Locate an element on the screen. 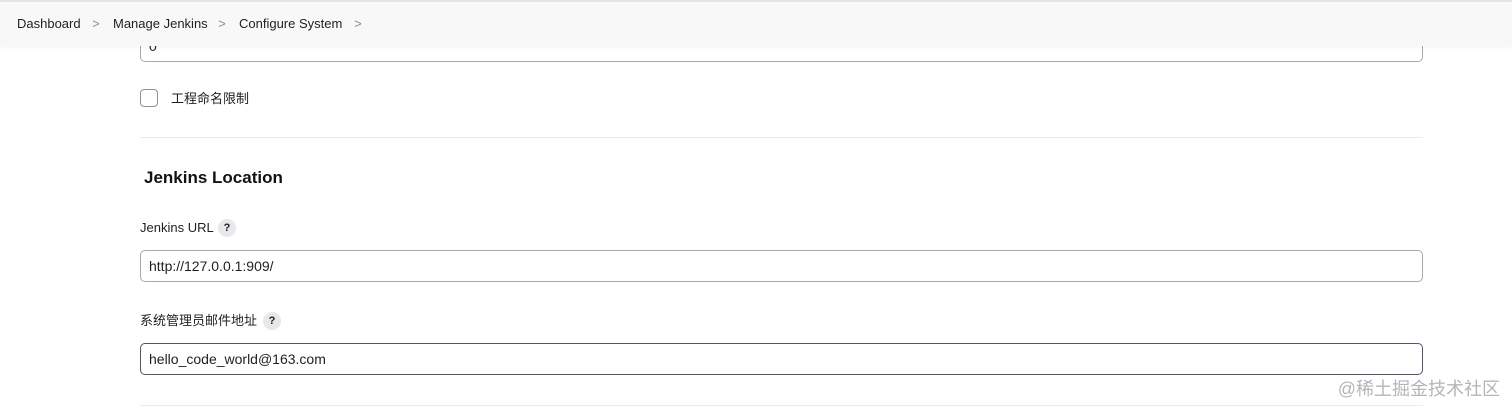 The width and height of the screenshot is (1512, 412). section-title-jenkins-location: Jenkins Location is located at coordinates (213, 177).